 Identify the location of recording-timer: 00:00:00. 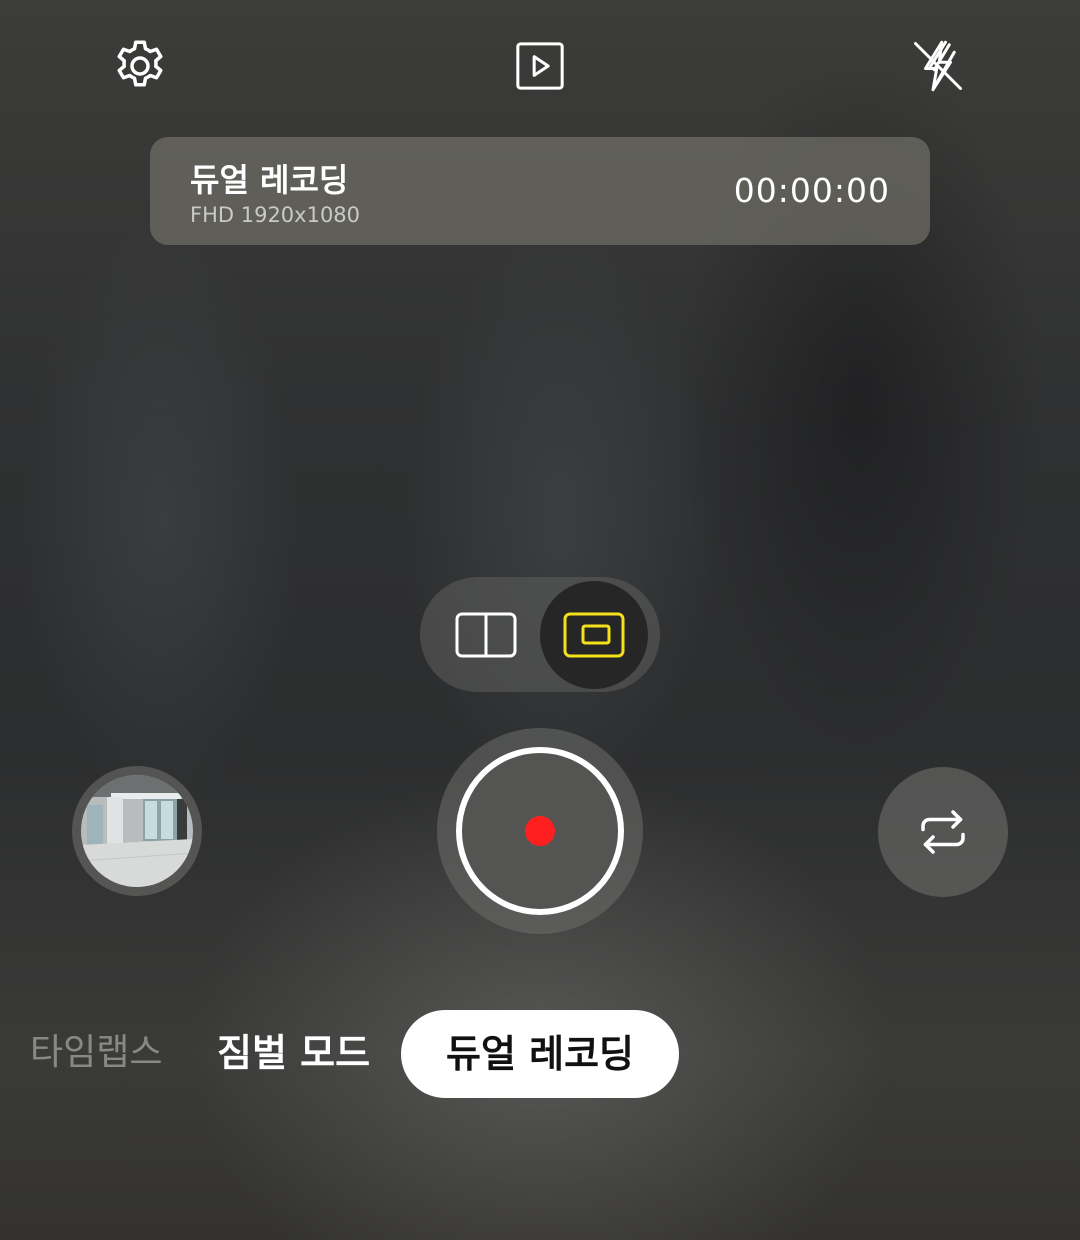
(811, 190).